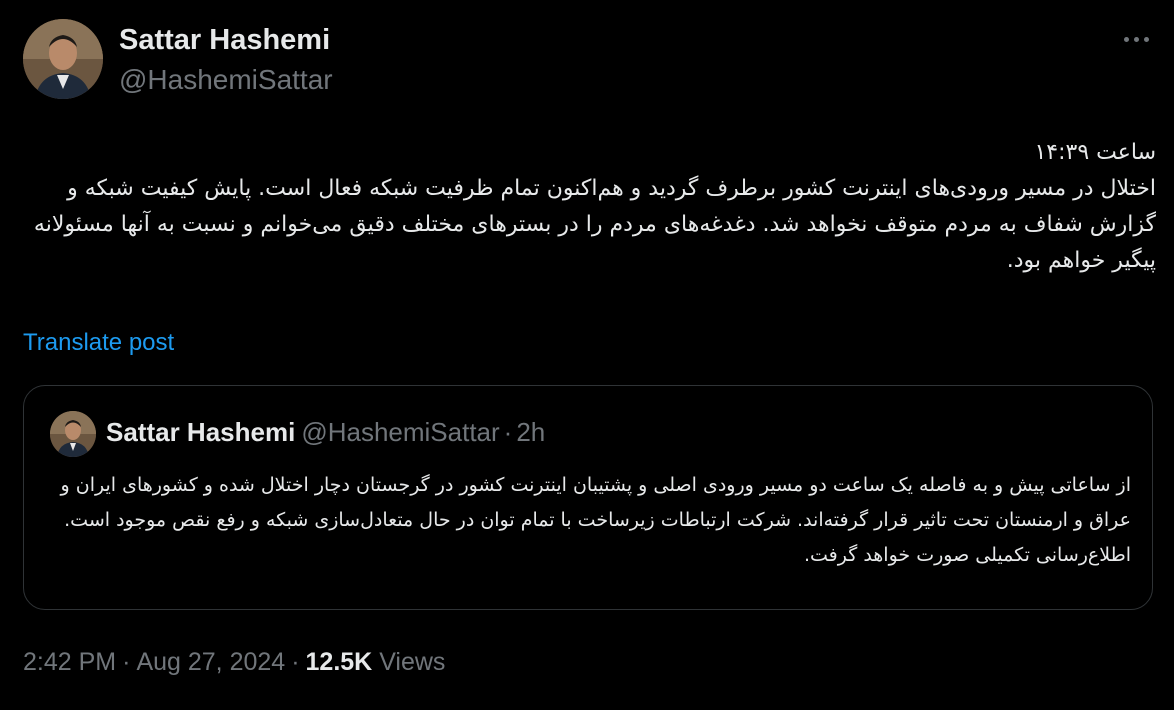 This screenshot has height=710, width=1174. Describe the element at coordinates (1095, 152) in the screenshot. I see `tweet-text-line: ساعت ۱۴:۳۹` at that location.